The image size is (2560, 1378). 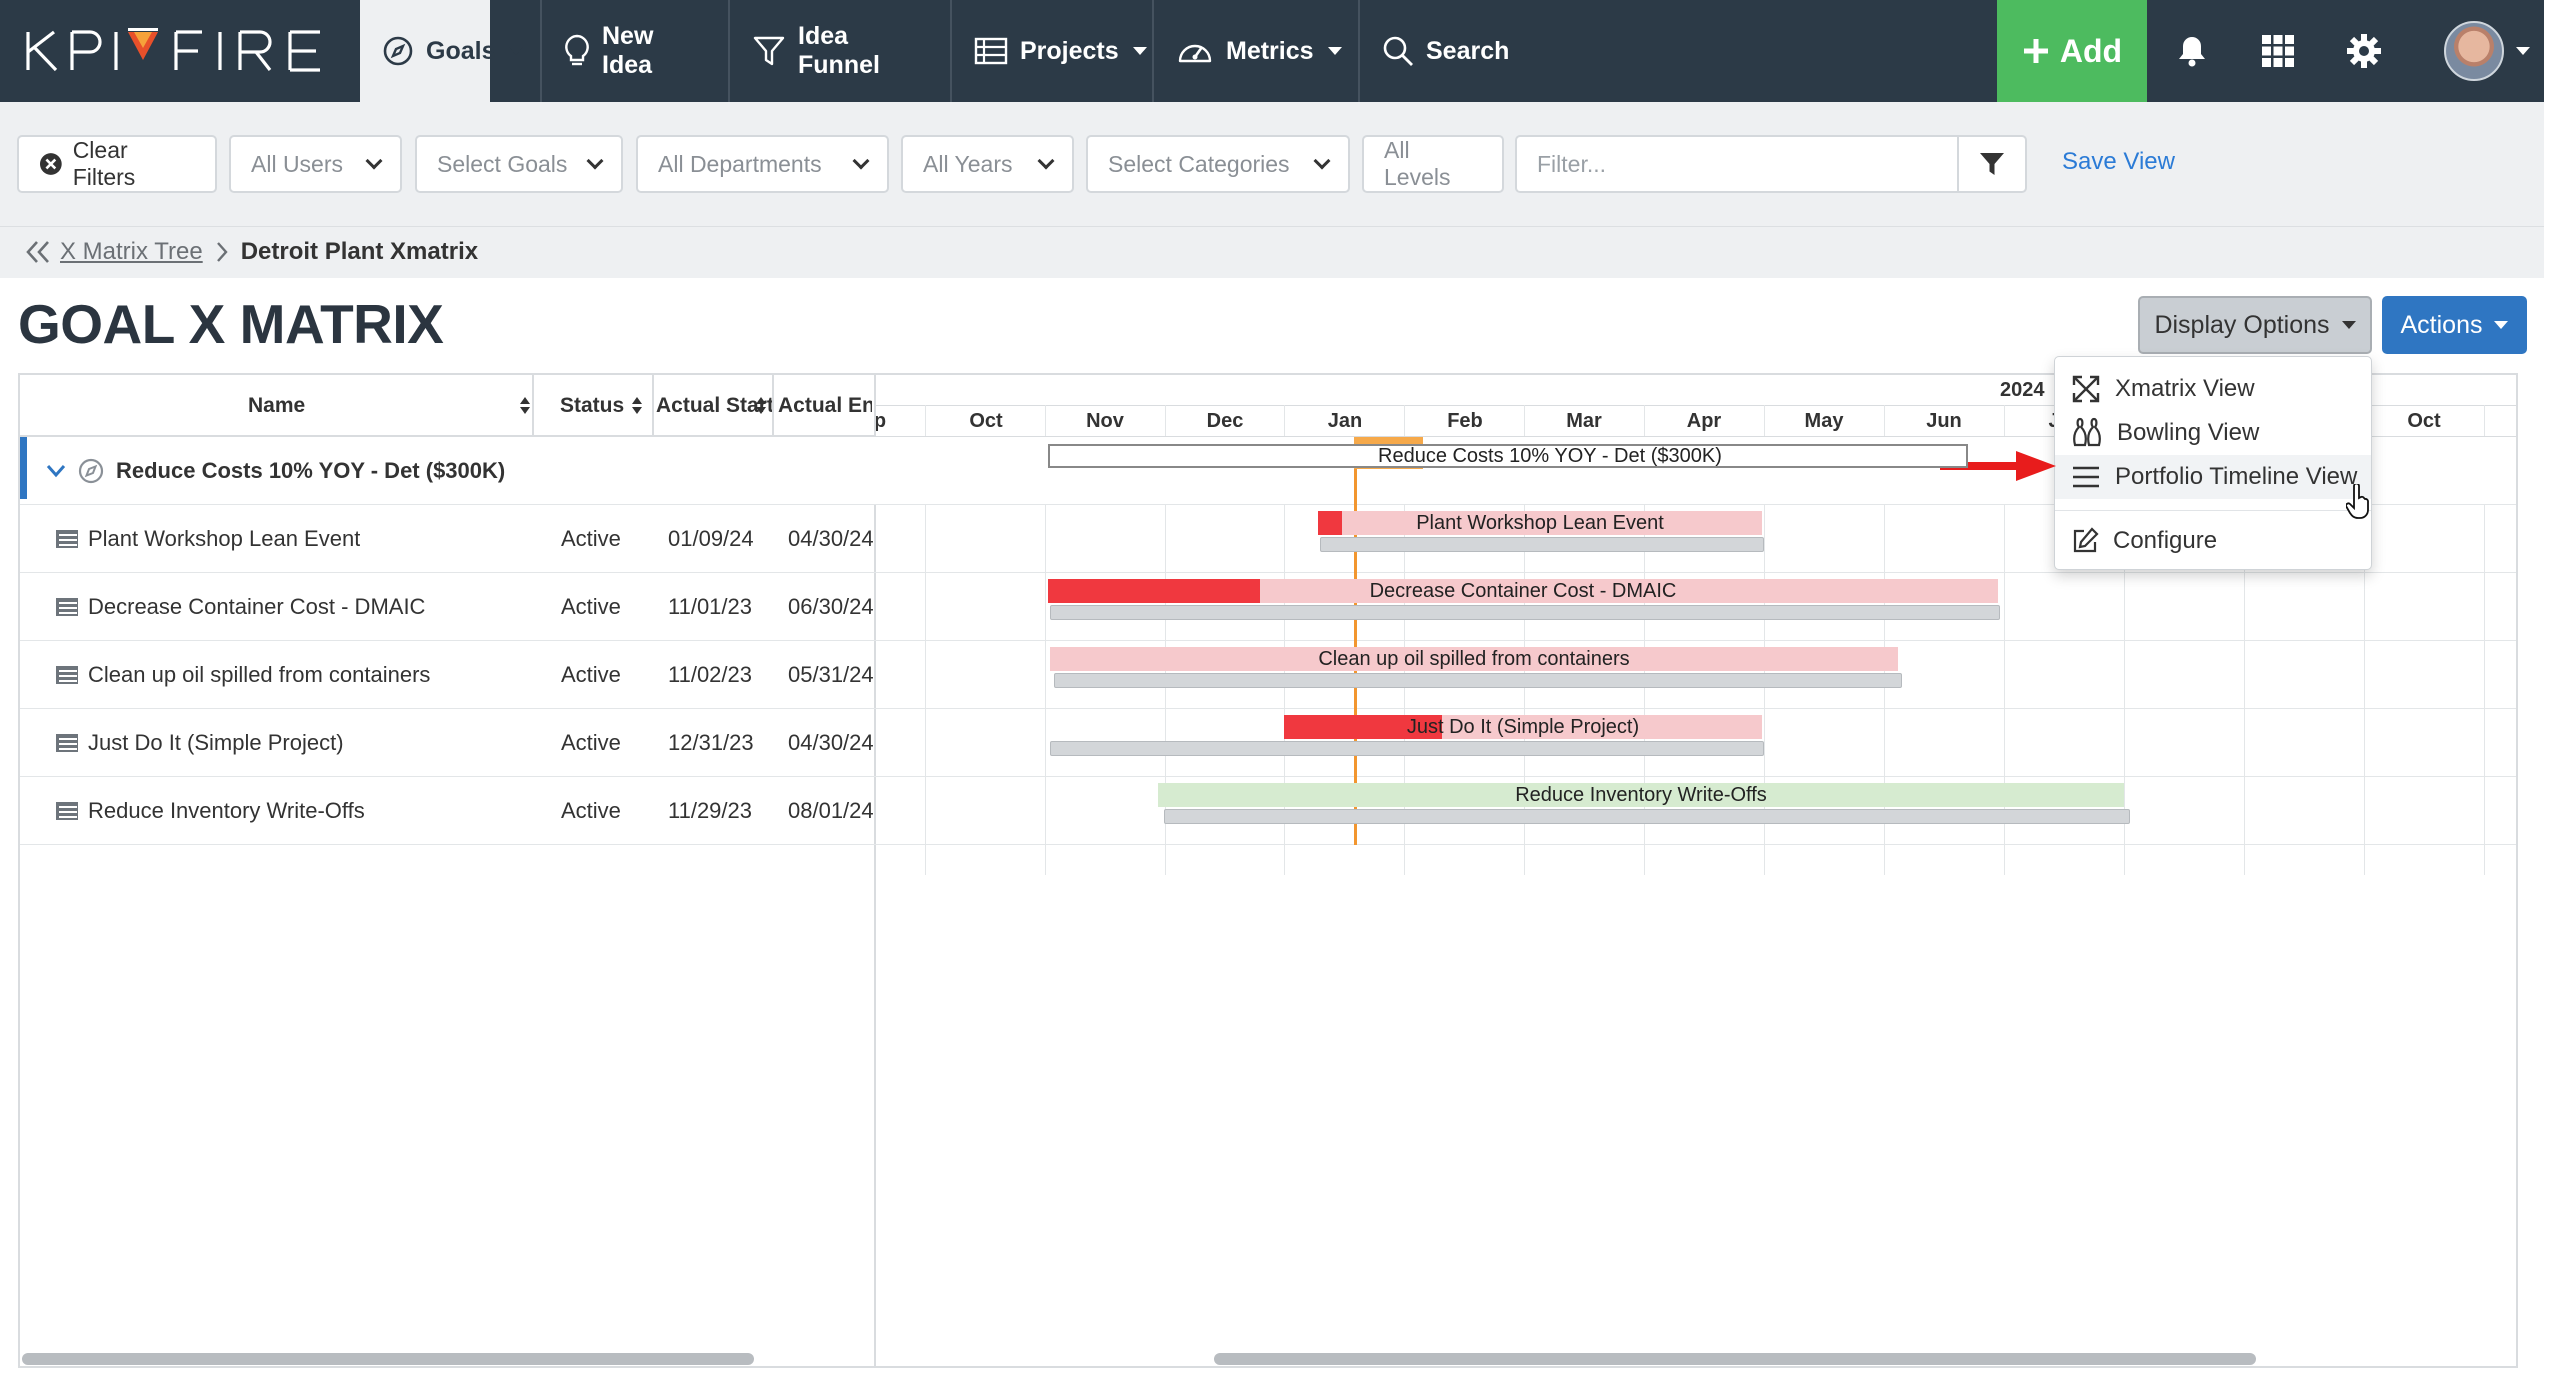 I want to click on apply-filter-button, so click(x=1992, y=164).